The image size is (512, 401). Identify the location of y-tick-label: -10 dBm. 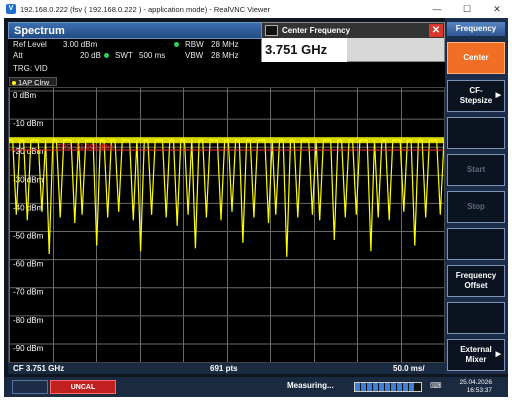
(28, 123).